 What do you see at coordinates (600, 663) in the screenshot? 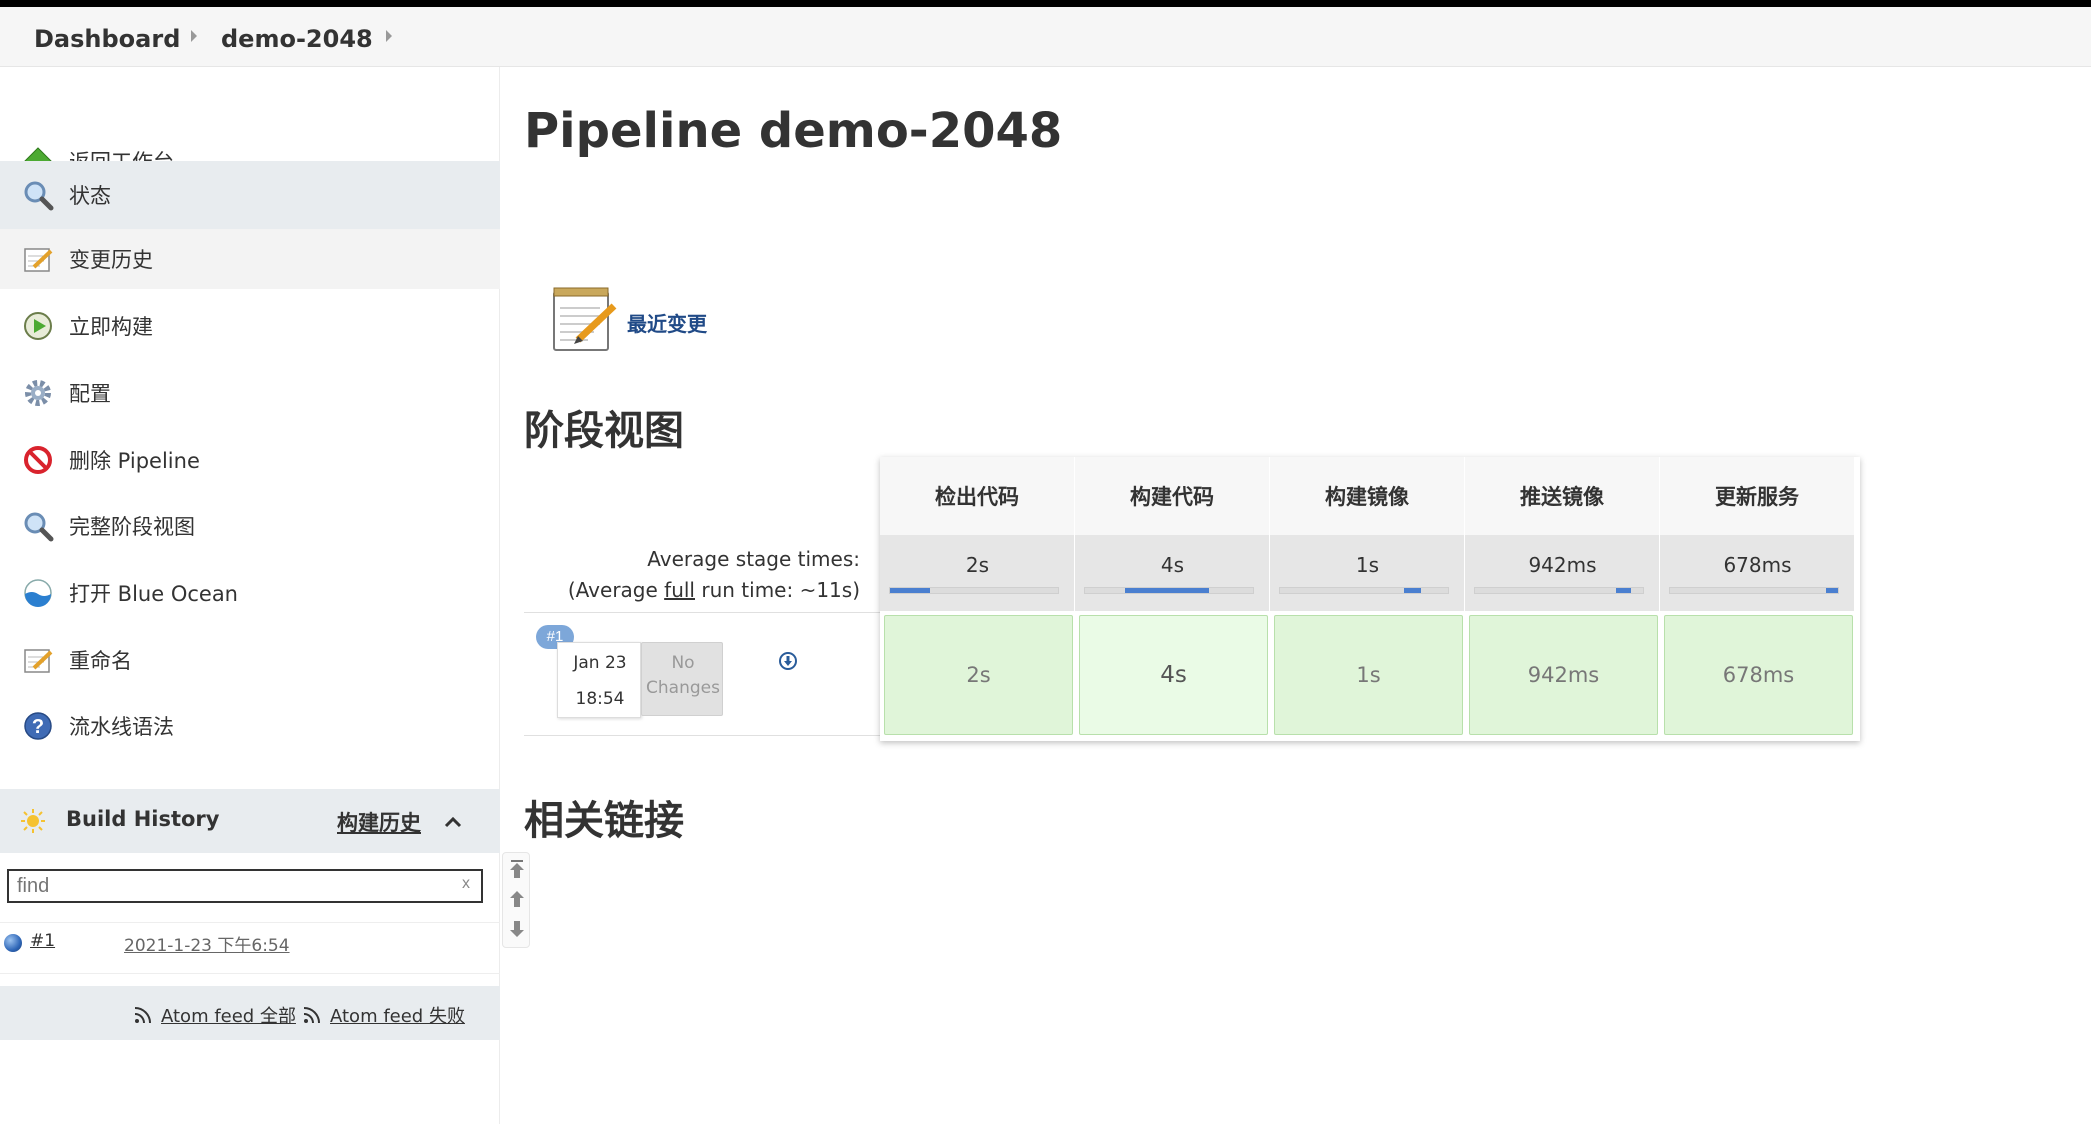
I see `run-date: Jan 23` at bounding box center [600, 663].